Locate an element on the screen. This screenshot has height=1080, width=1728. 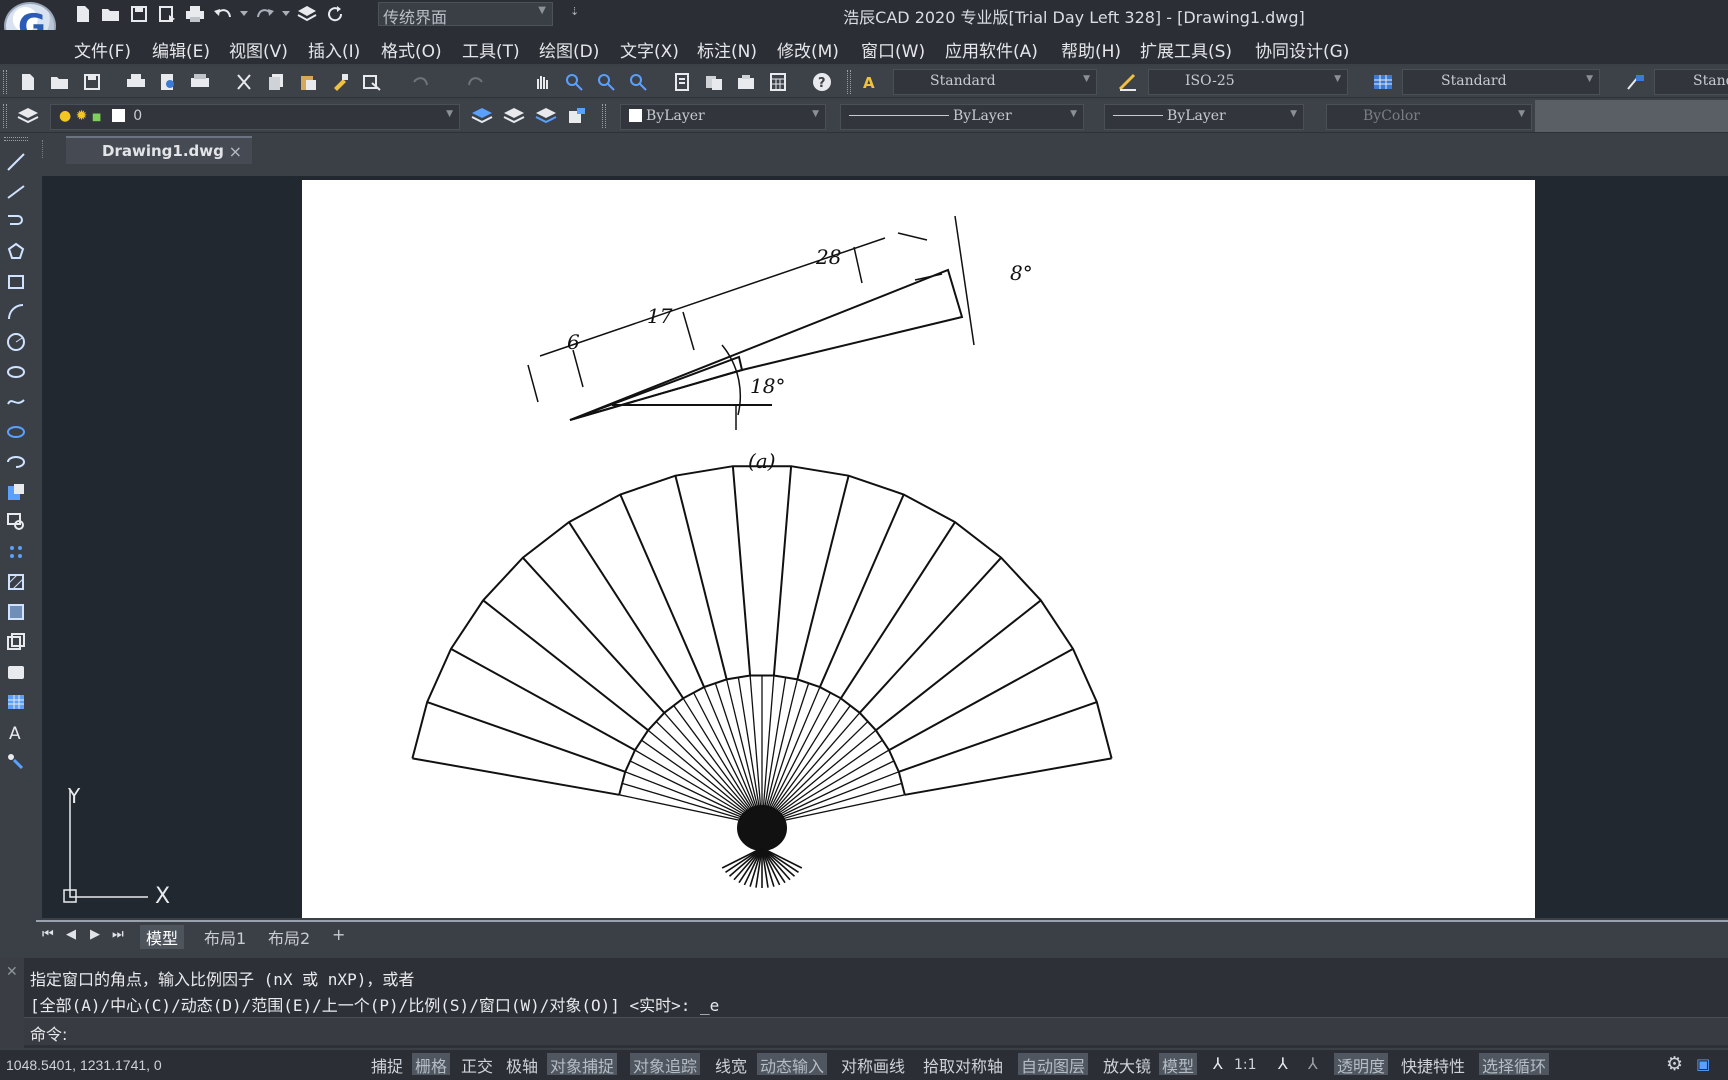
make-current-layer-icon is located at coordinates (482, 116).